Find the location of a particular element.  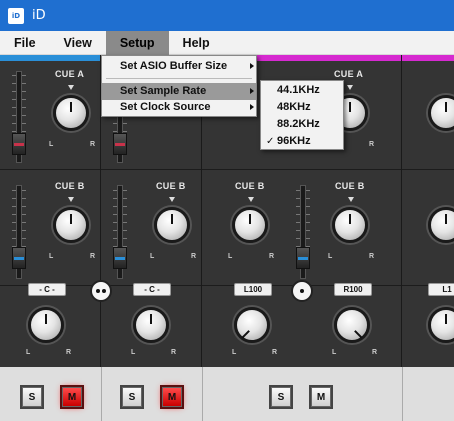

menu-item-label: Set ASIO Buffer Size is located at coordinates (174, 66).